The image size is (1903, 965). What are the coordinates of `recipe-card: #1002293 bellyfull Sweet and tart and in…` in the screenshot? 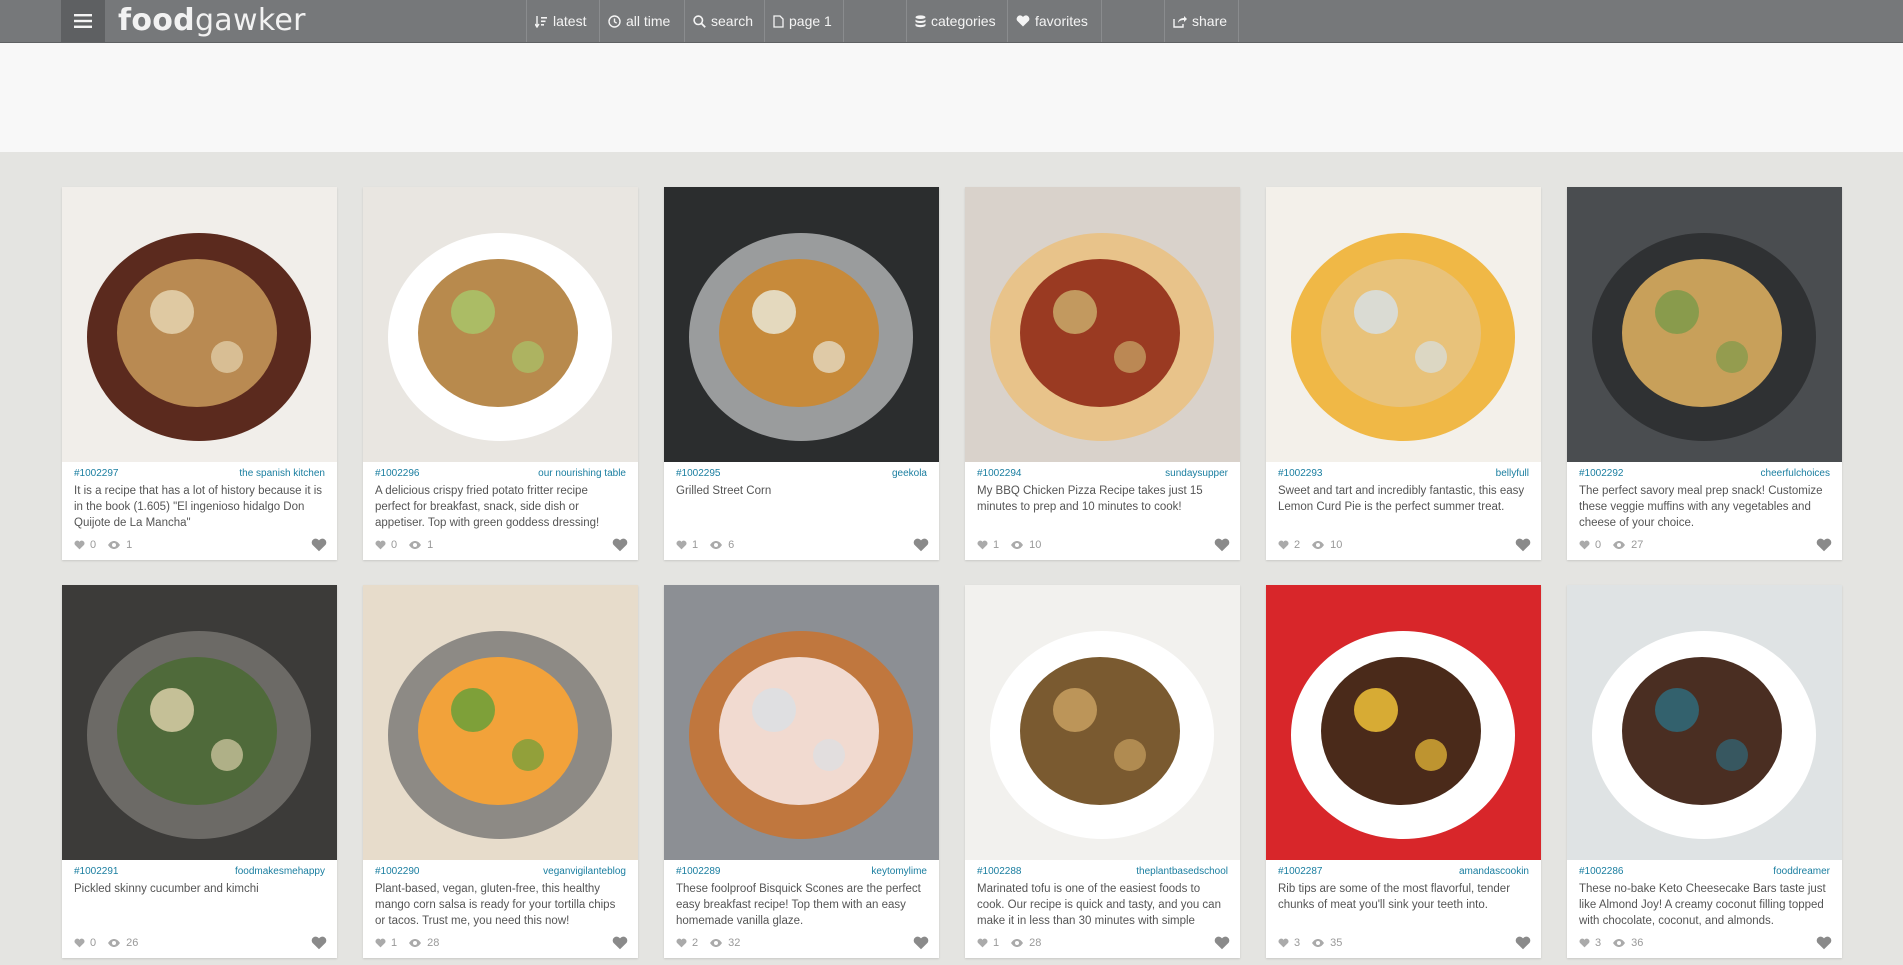 It's located at (1403, 373).